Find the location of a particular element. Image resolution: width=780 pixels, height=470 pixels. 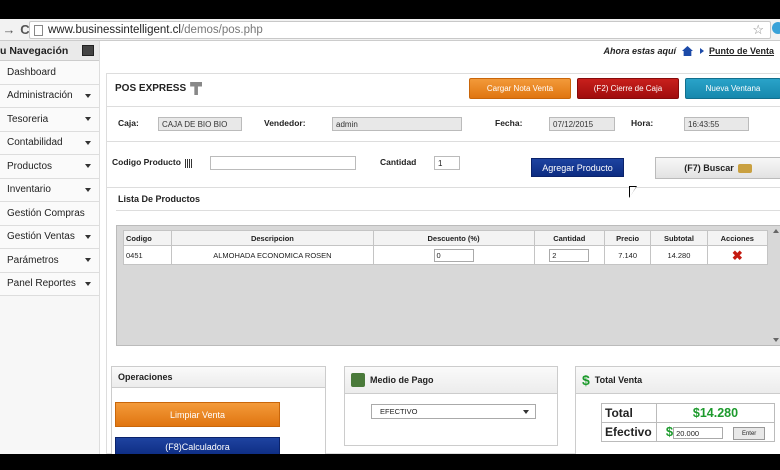

buscar-button: (F7) Buscar is located at coordinates (717, 168).